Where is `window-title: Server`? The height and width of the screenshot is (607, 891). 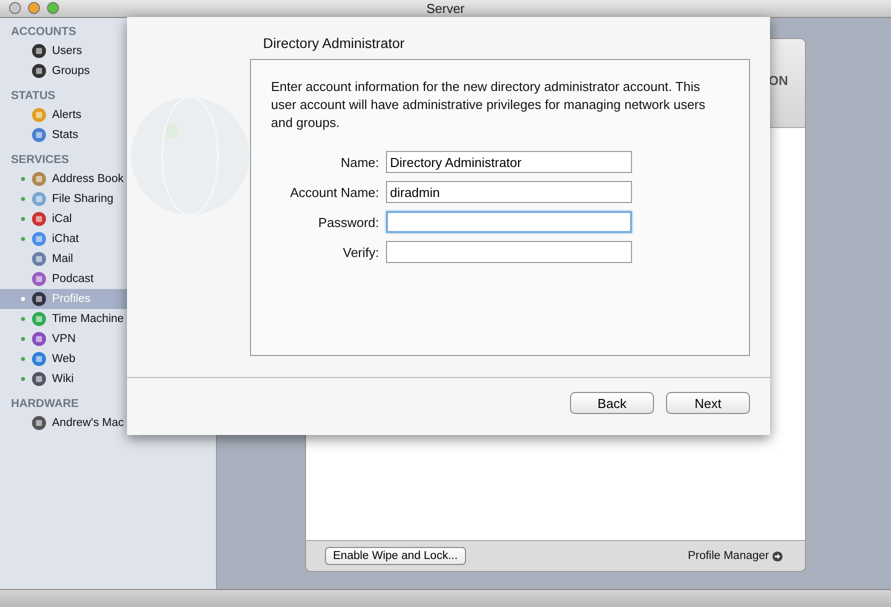
window-title: Server is located at coordinates (445, 8).